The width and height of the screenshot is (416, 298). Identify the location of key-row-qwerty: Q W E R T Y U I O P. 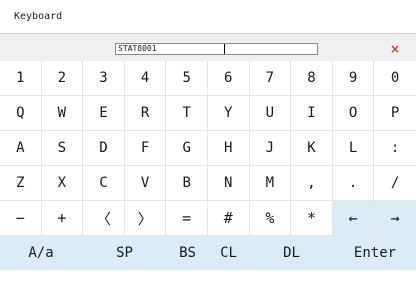
(208, 113).